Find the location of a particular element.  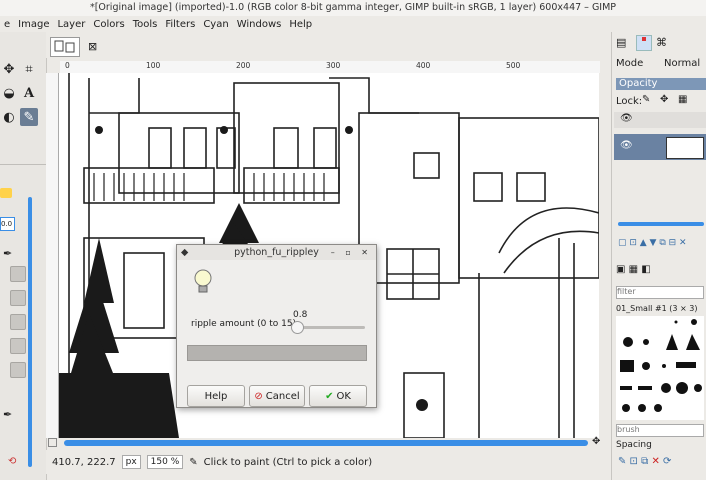

menu-cyan: Cyan is located at coordinates (215, 24).